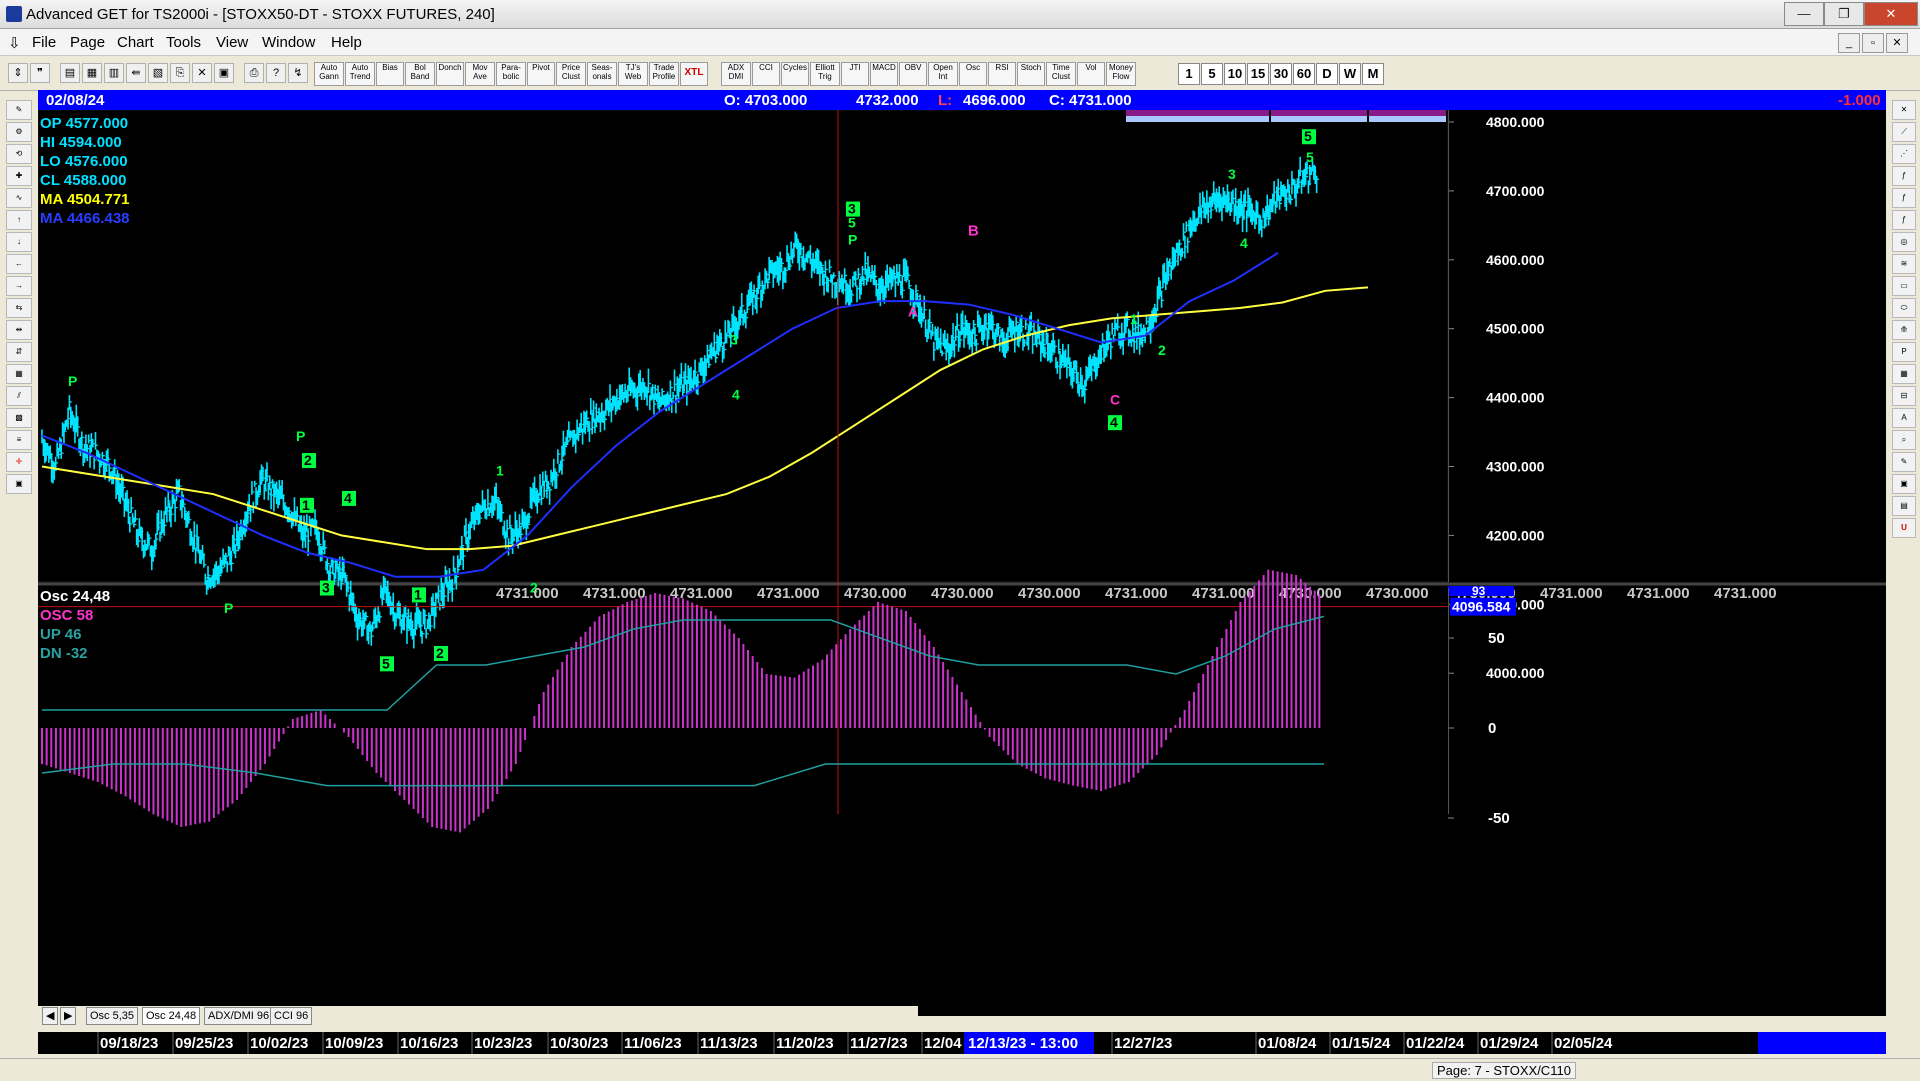  What do you see at coordinates (112, 1016) in the screenshot?
I see `tab-osc-5-35: Osc 5,35` at bounding box center [112, 1016].